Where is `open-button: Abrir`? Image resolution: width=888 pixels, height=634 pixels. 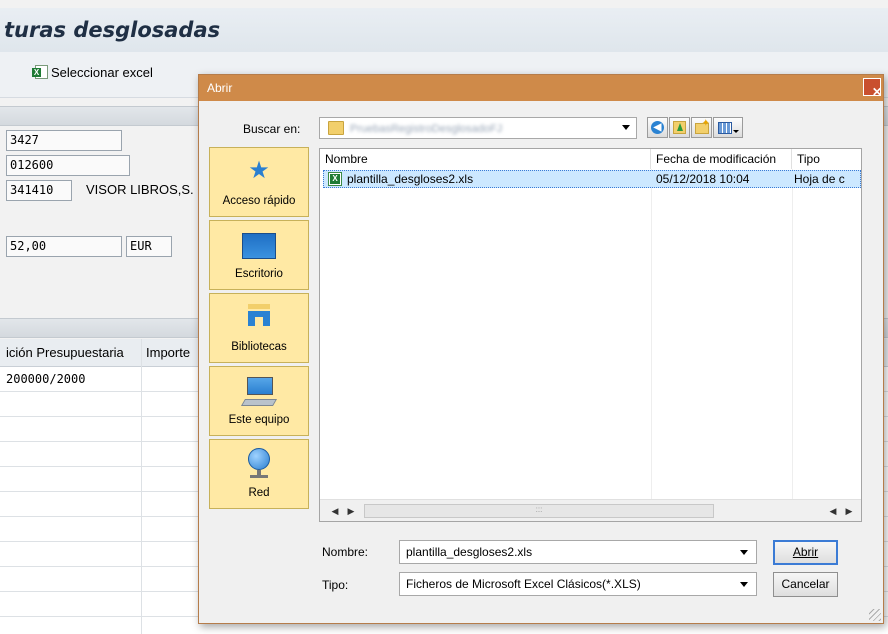
open-button: Abrir is located at coordinates (805, 552).